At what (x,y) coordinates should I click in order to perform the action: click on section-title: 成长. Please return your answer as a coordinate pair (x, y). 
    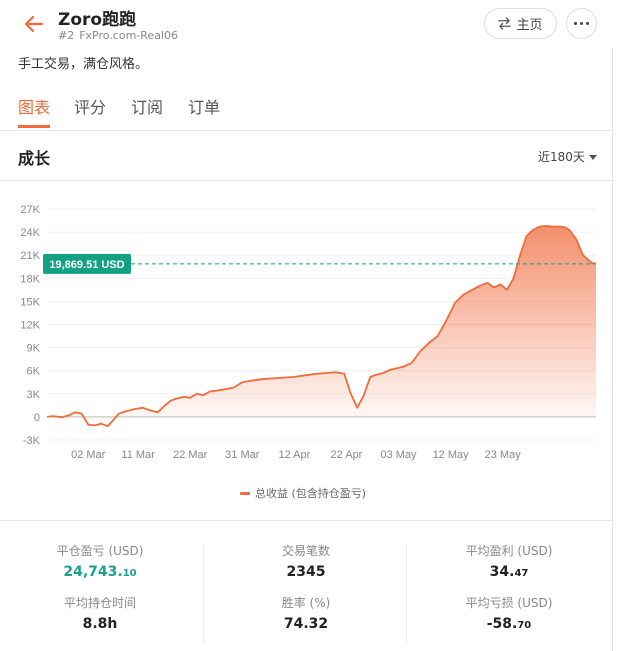
    Looking at the image, I should click on (34, 158).